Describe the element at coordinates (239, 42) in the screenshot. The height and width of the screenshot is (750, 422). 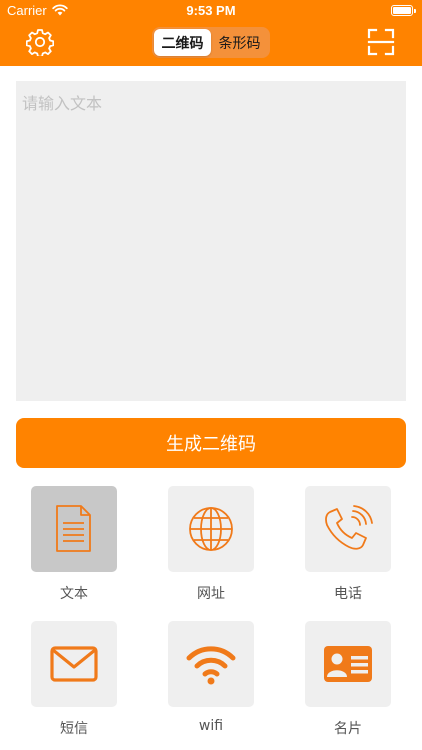
I see `segment-barcode: 条形码` at that location.